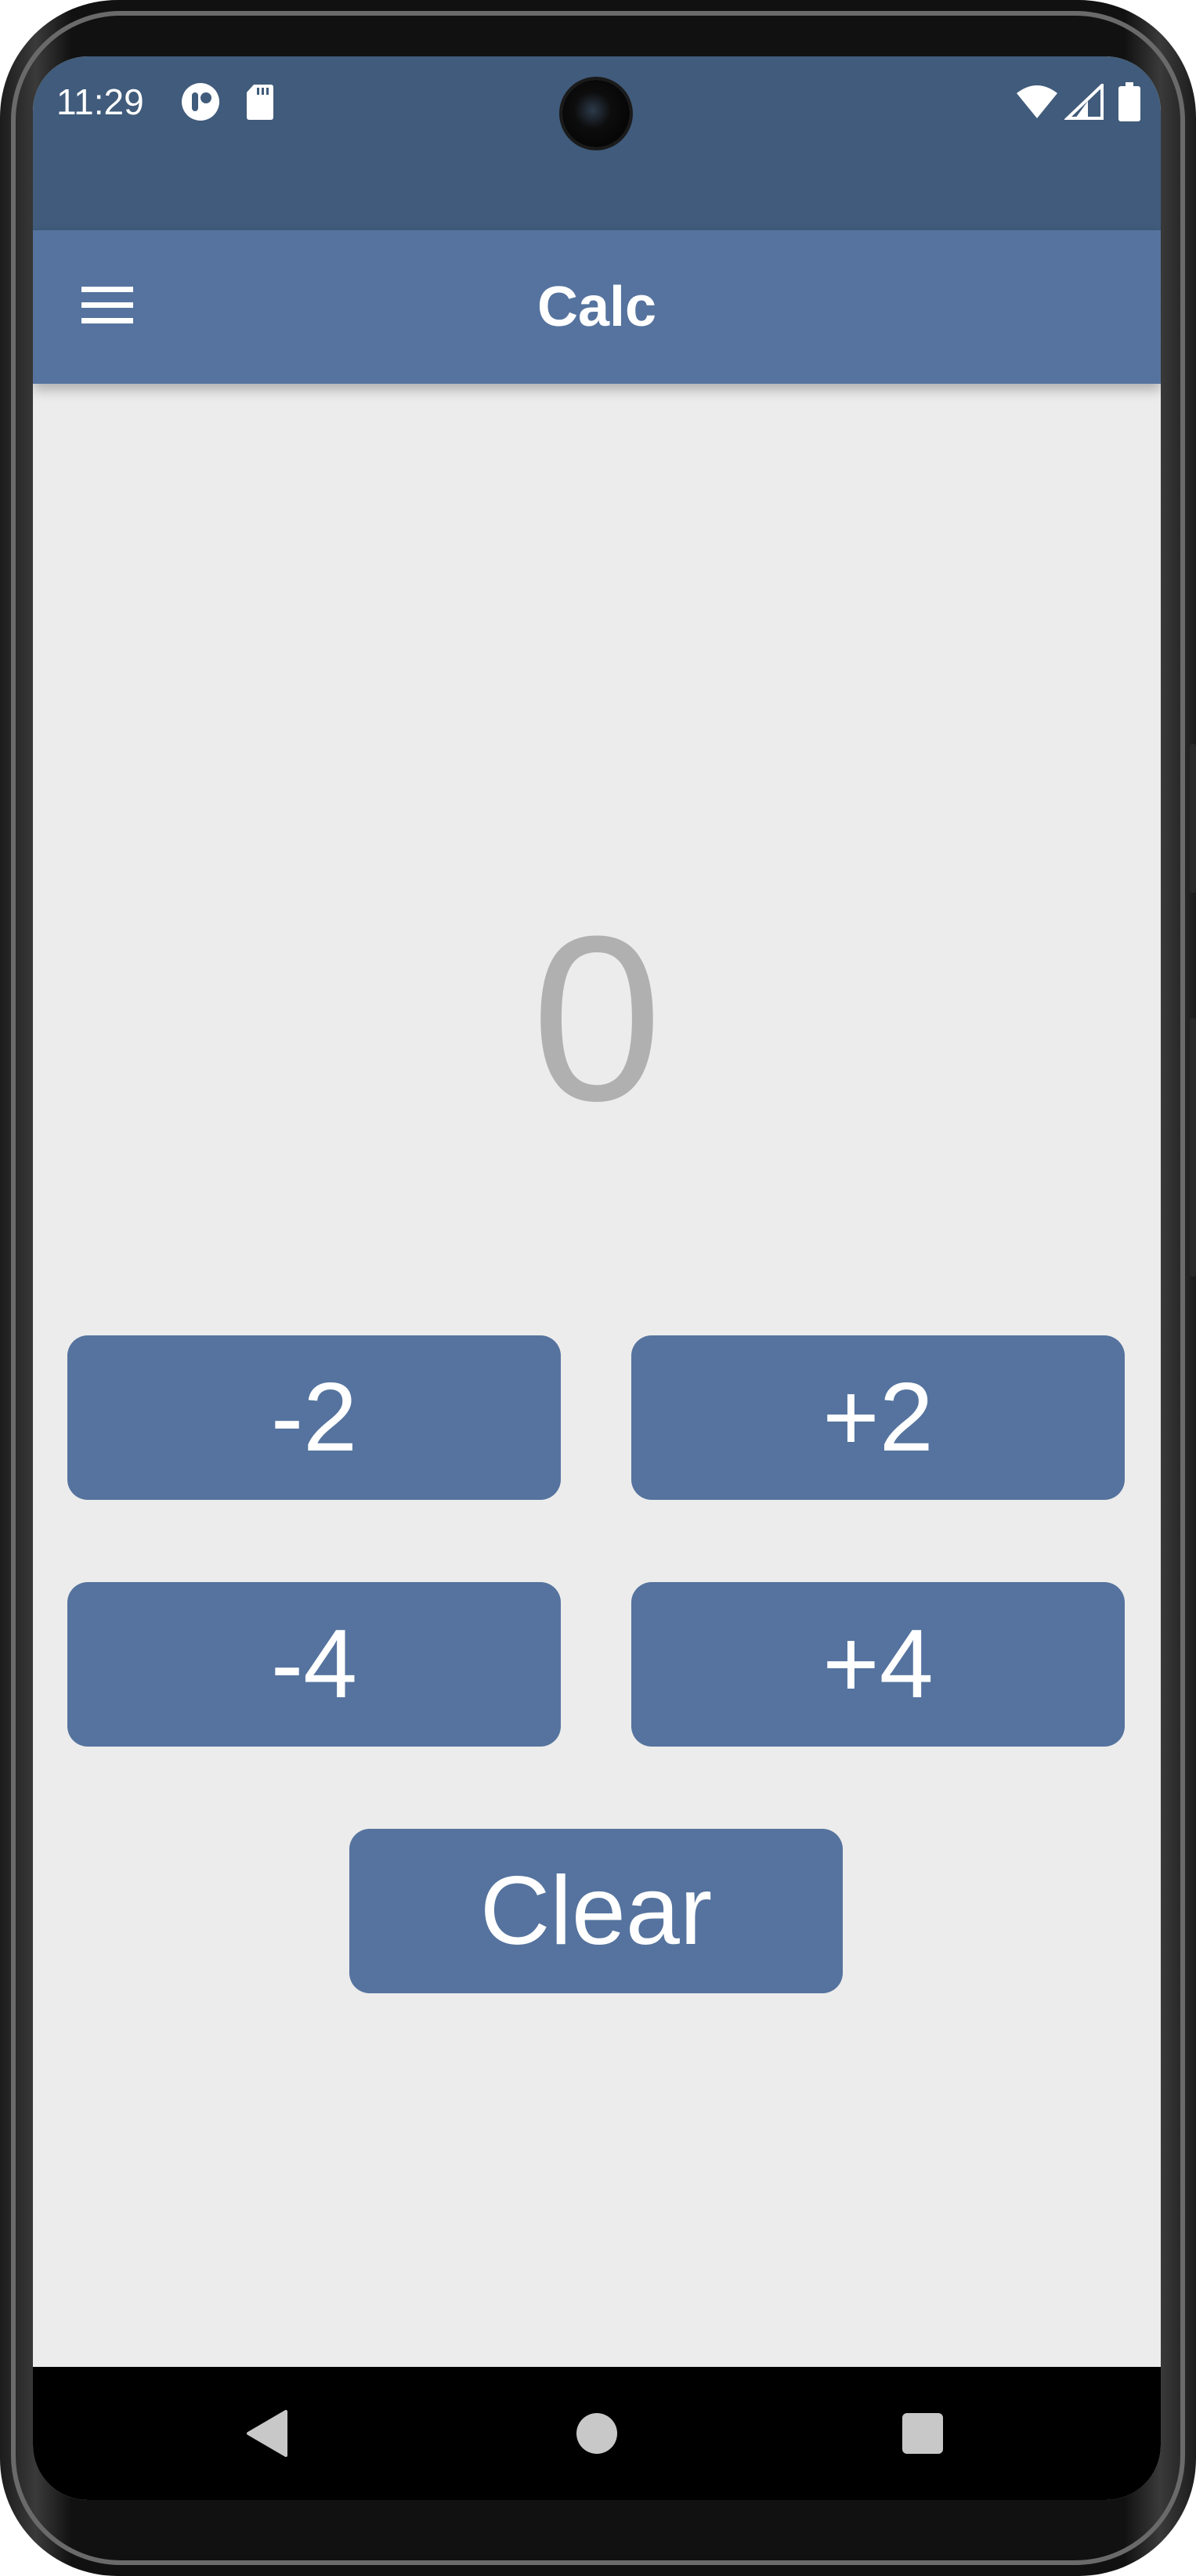 The image size is (1196, 2576). Describe the element at coordinates (200, 102) in the screenshot. I see `assistant-icon` at that location.